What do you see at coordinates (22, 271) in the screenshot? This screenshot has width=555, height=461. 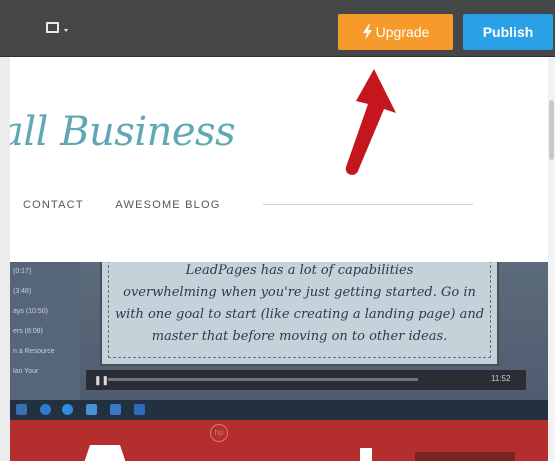 I see `photo-sidebar-item: (0:17)` at bounding box center [22, 271].